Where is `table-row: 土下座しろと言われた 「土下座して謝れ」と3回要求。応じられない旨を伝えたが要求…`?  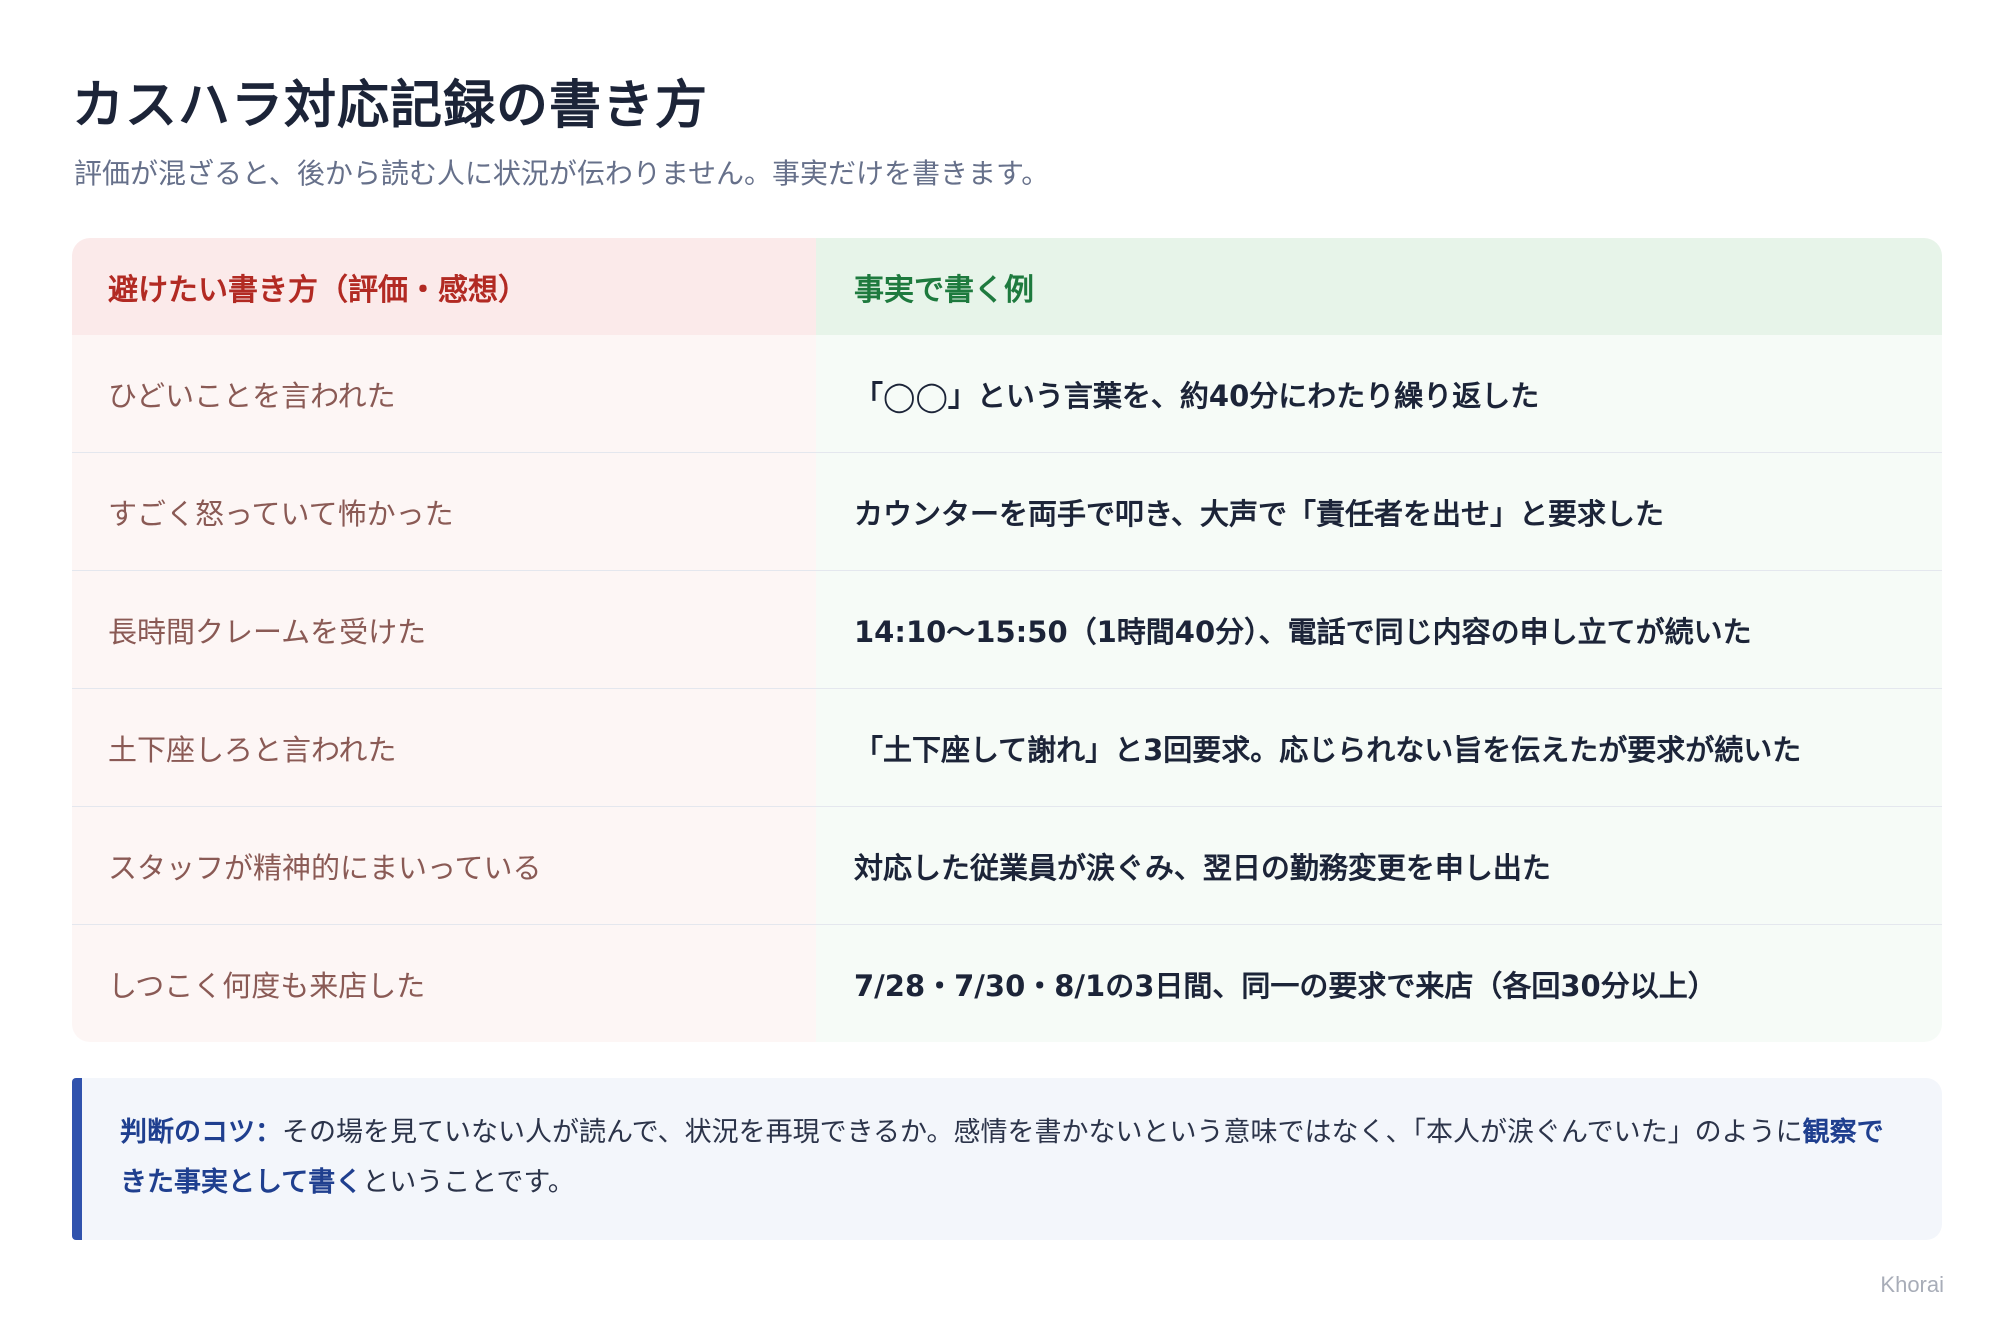
table-row: 土下座しろと言われた 「土下座して謝れ」と3回要求。応じられない旨を伝えたが要求… is located at coordinates (1007, 747).